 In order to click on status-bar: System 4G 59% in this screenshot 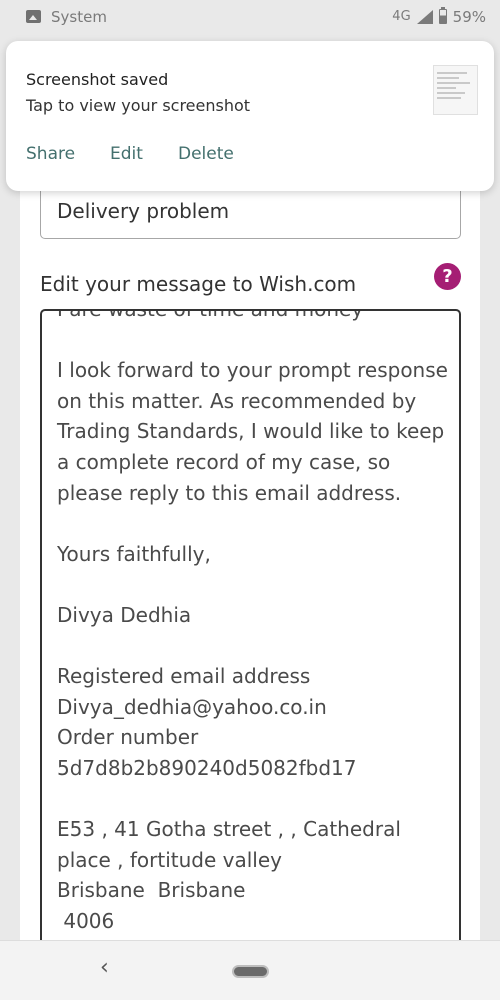, I will do `click(250, 16)`.